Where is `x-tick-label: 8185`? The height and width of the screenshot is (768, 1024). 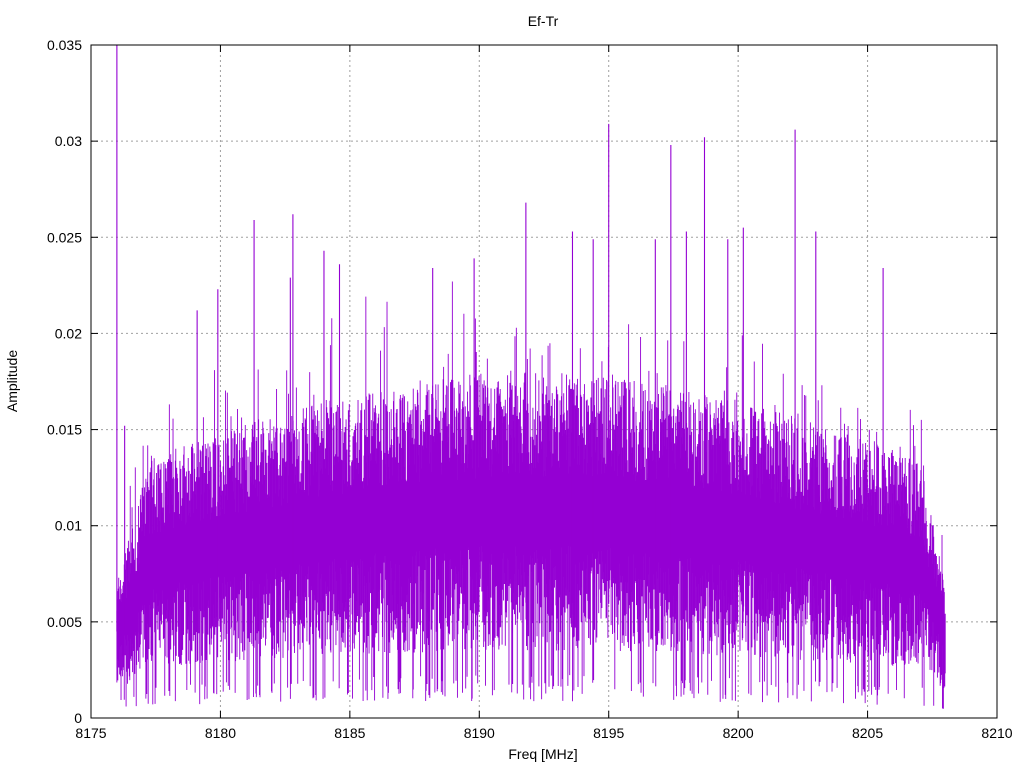
x-tick-label: 8185 is located at coordinates (349, 733).